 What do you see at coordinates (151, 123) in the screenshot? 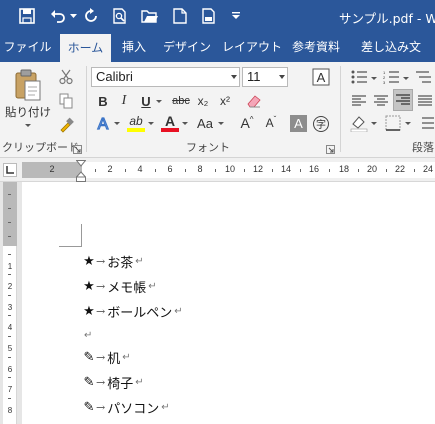
I see `highlight-dropdown-icon` at bounding box center [151, 123].